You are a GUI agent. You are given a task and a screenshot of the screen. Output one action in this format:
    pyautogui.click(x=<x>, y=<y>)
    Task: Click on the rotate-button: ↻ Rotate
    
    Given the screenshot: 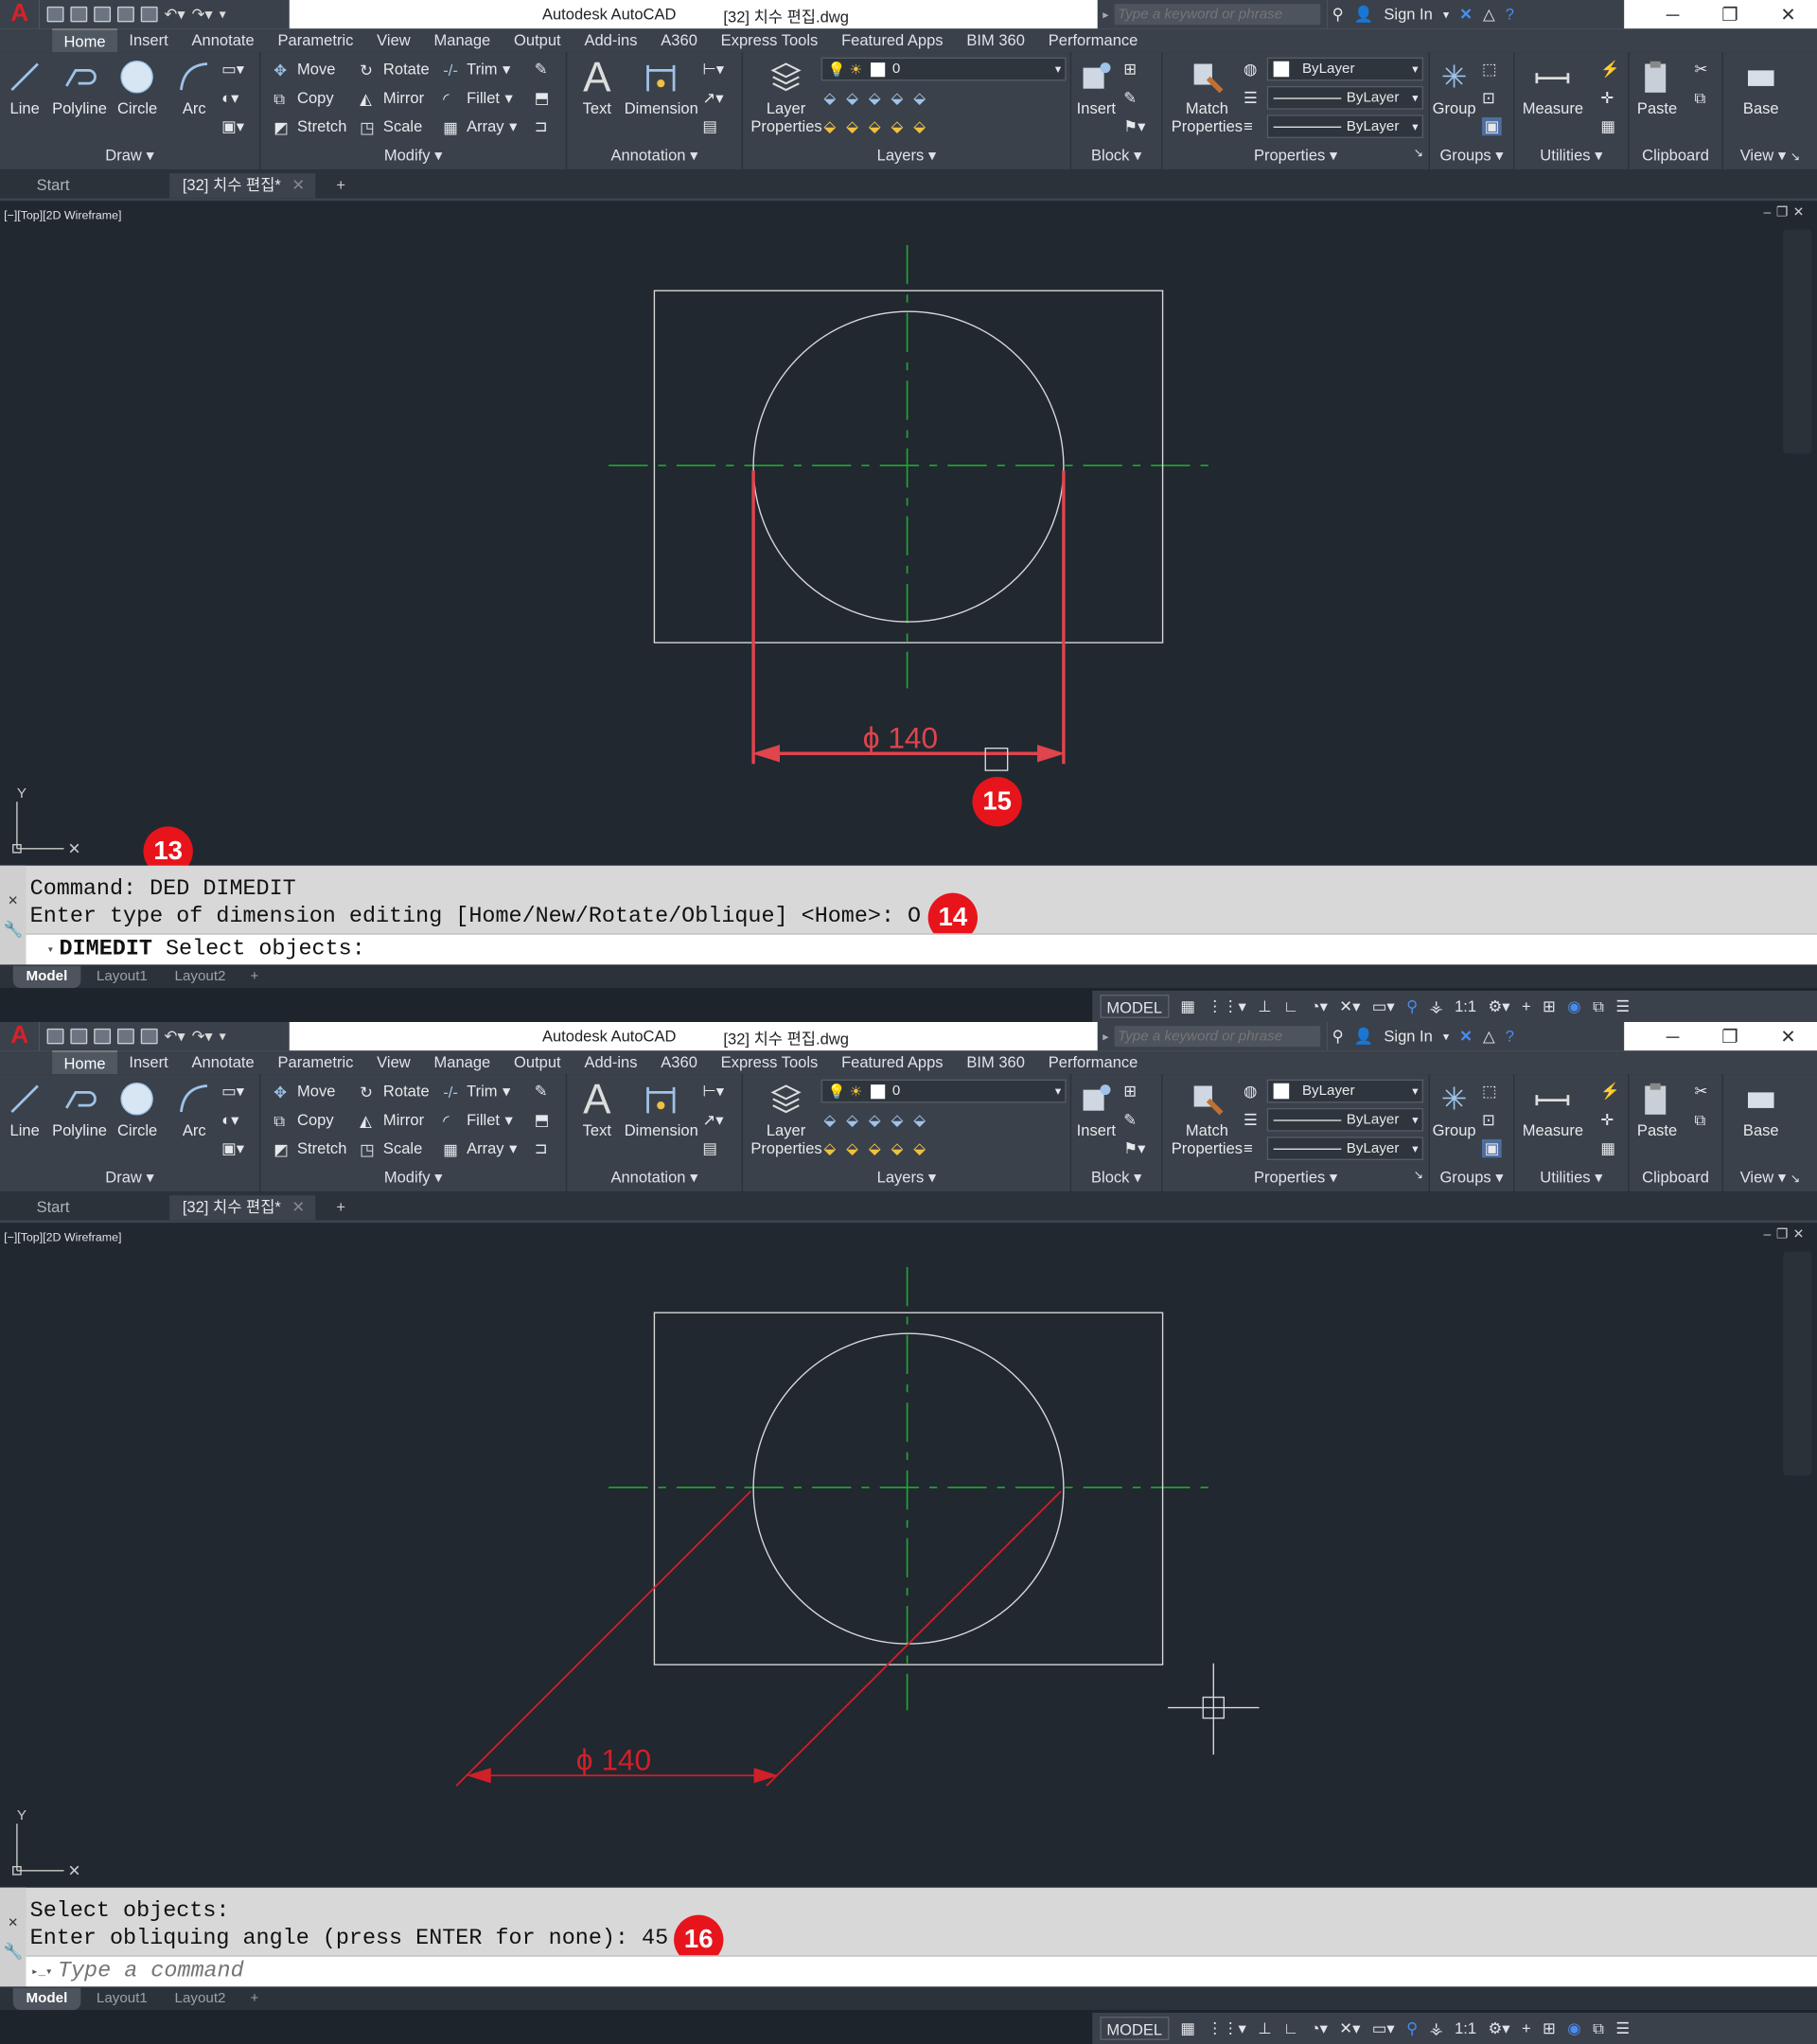 What is the action you would take?
    pyautogui.click(x=394, y=69)
    